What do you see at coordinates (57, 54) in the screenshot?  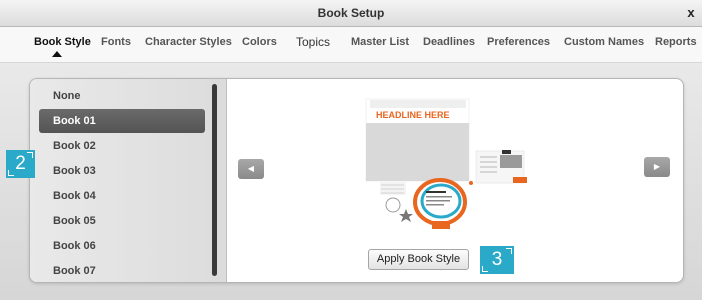 I see `active-tab-indicator` at bounding box center [57, 54].